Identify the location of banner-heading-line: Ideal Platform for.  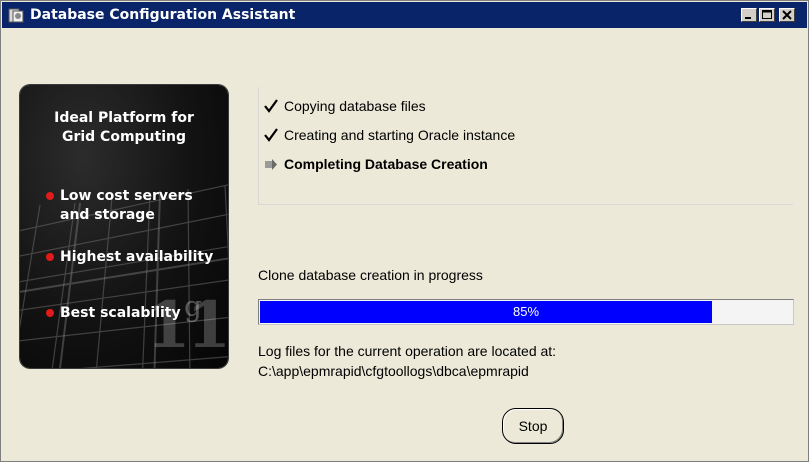
(124, 118).